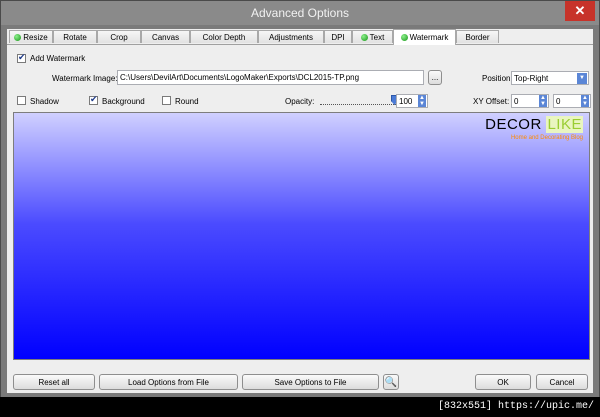 Image resolution: width=600 pixels, height=417 pixels. I want to click on tab-canvas: Canvas, so click(165, 36).